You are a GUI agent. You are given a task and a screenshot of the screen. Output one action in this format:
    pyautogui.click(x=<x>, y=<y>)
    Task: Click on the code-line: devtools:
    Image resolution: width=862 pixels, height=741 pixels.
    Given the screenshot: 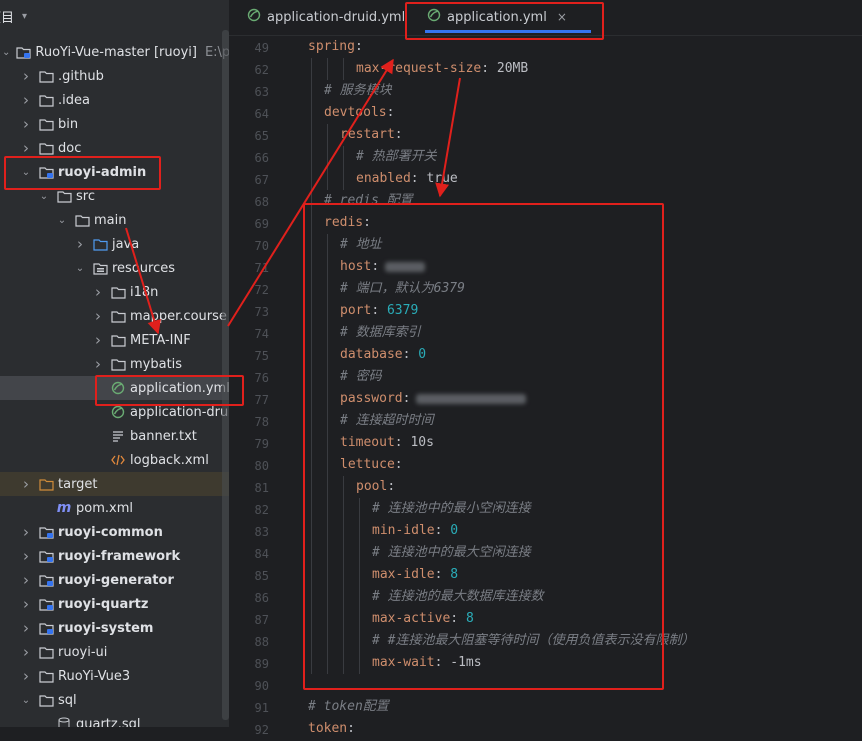 What is the action you would take?
    pyautogui.click(x=359, y=113)
    